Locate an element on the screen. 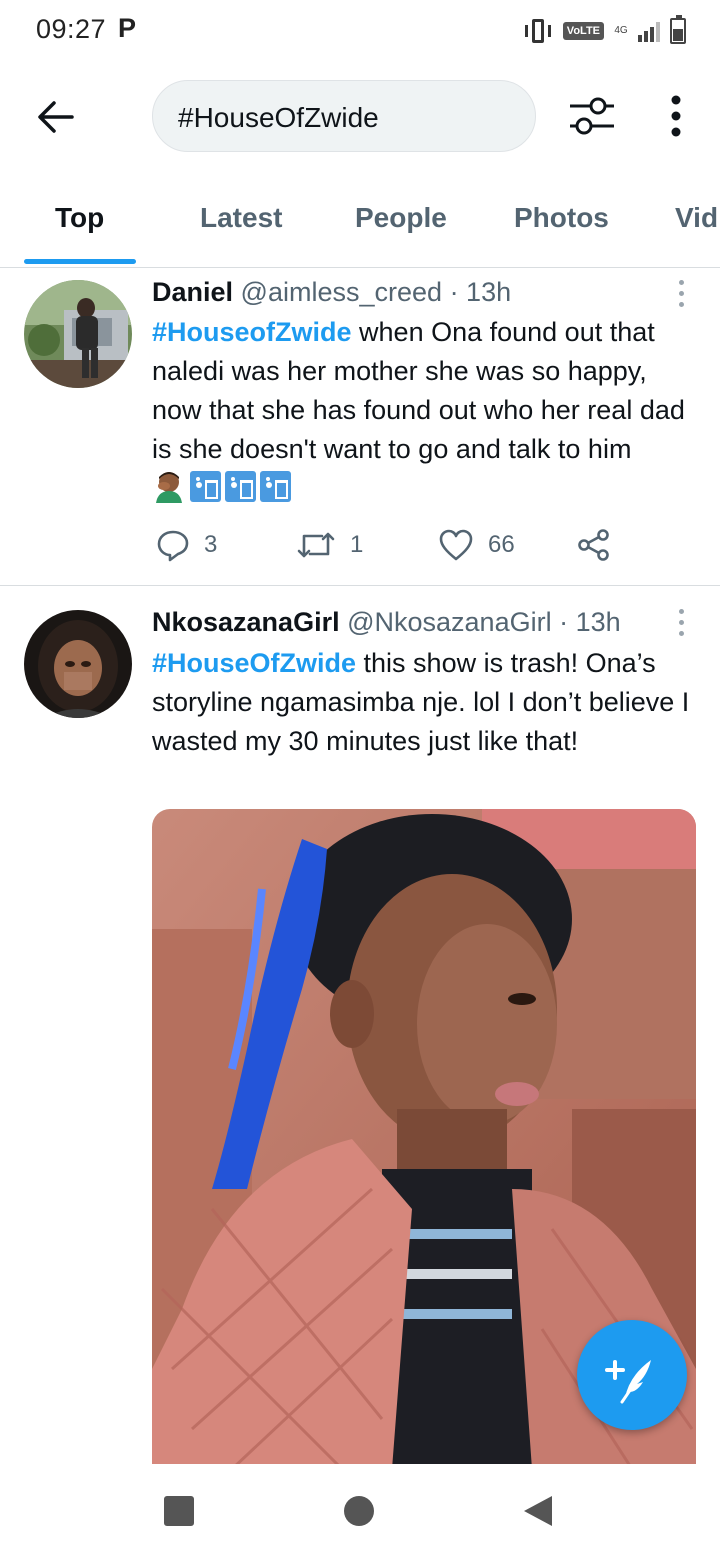  active-tab-indicator is located at coordinates (80, 261).